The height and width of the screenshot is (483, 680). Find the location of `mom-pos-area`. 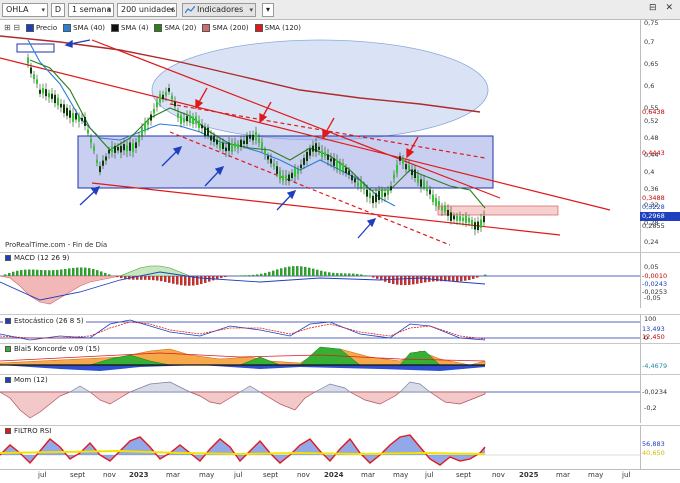

mom-pos-area is located at coordinates (250, 387).